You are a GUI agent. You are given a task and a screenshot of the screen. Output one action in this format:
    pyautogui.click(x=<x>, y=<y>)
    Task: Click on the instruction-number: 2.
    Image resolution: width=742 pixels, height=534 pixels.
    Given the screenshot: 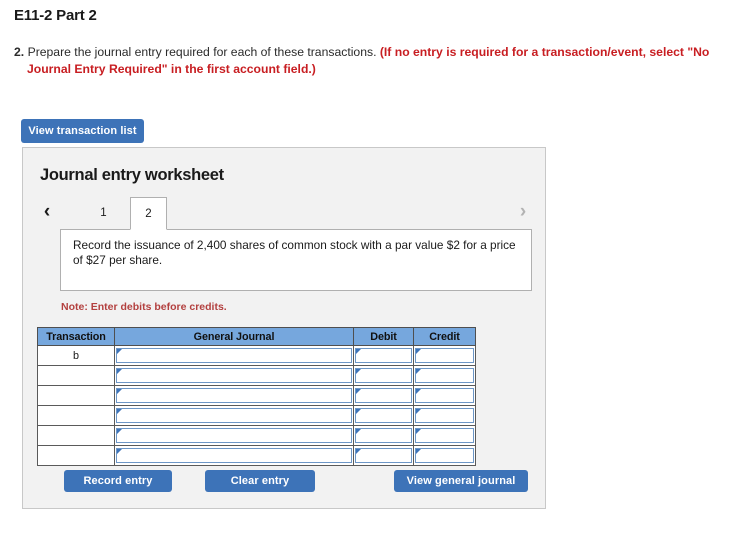 What is the action you would take?
    pyautogui.click(x=19, y=52)
    